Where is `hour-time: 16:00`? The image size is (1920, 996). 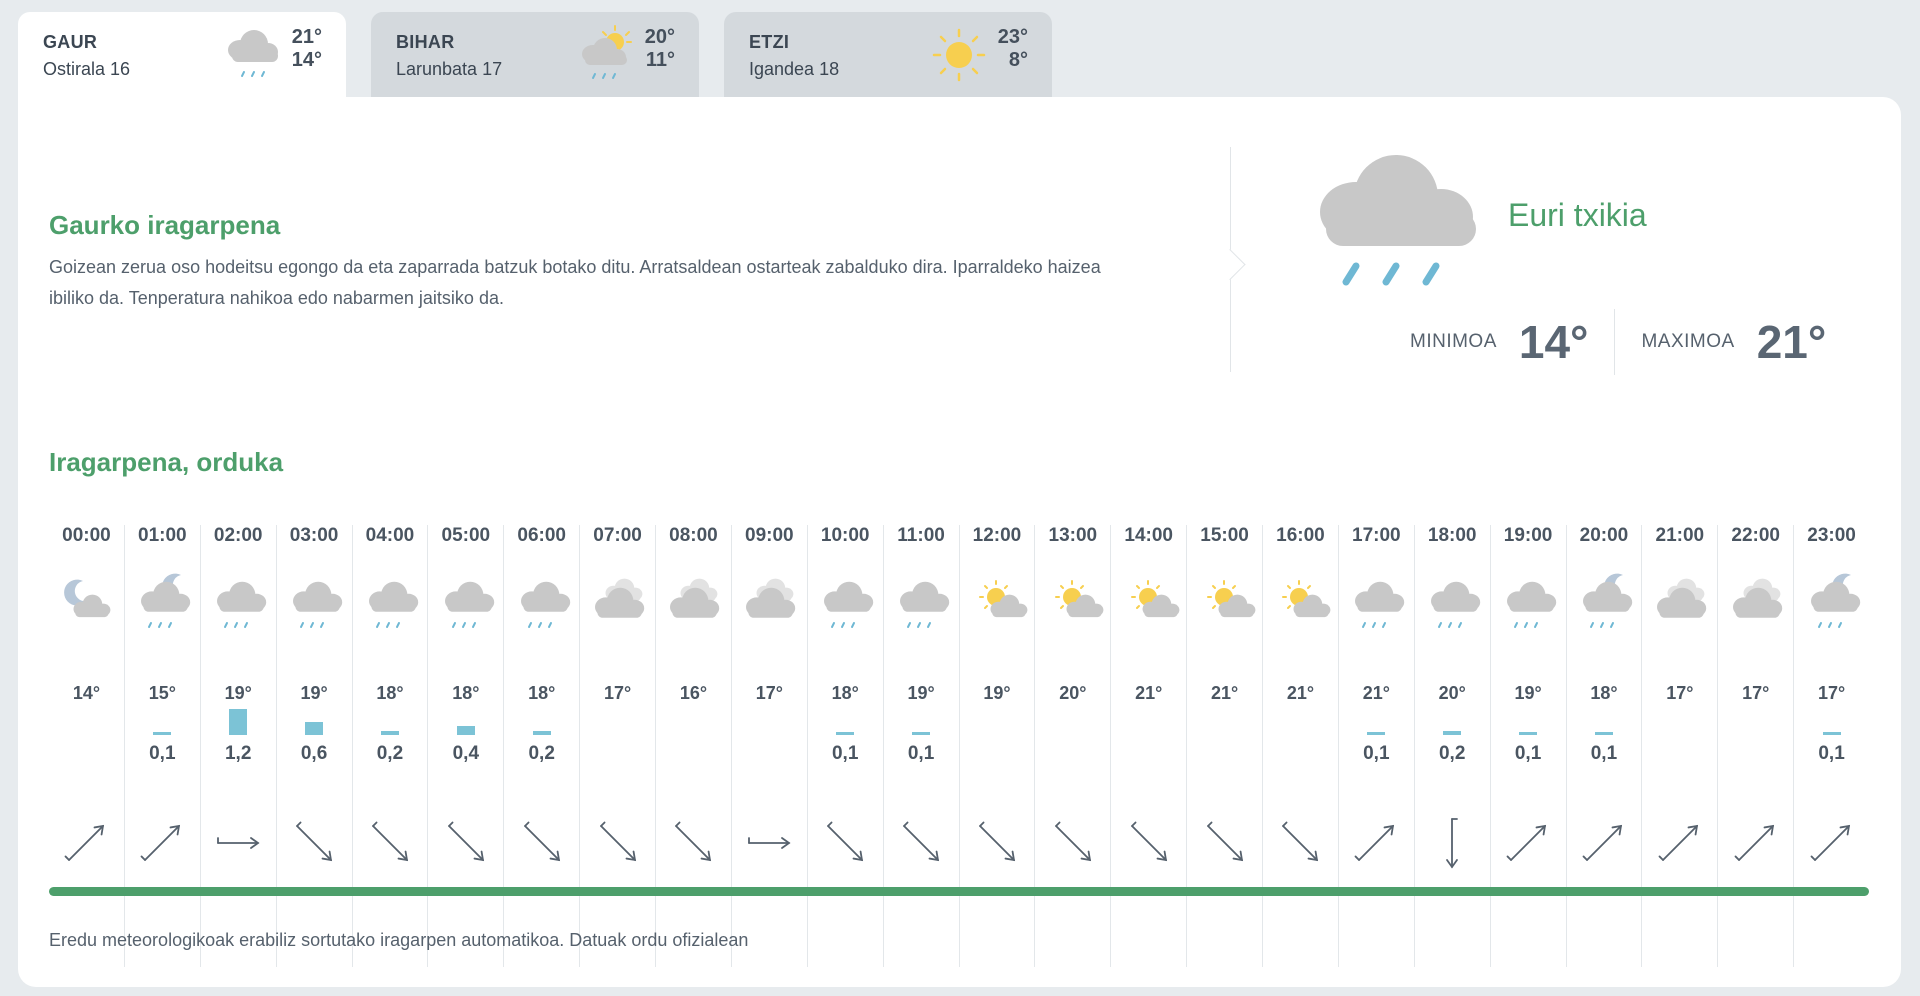 hour-time: 16:00 is located at coordinates (1300, 535).